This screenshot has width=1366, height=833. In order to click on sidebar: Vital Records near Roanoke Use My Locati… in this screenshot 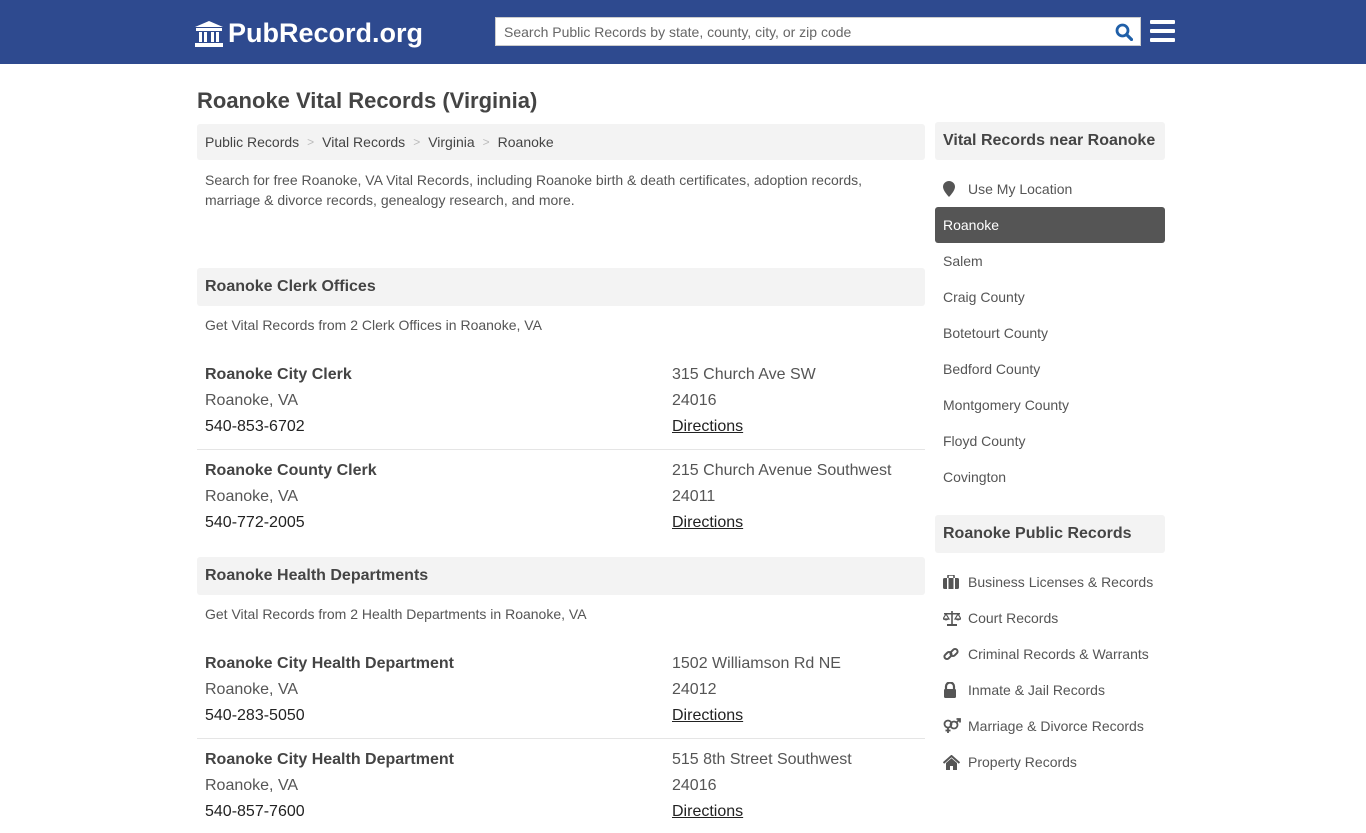, I will do `click(1050, 451)`.